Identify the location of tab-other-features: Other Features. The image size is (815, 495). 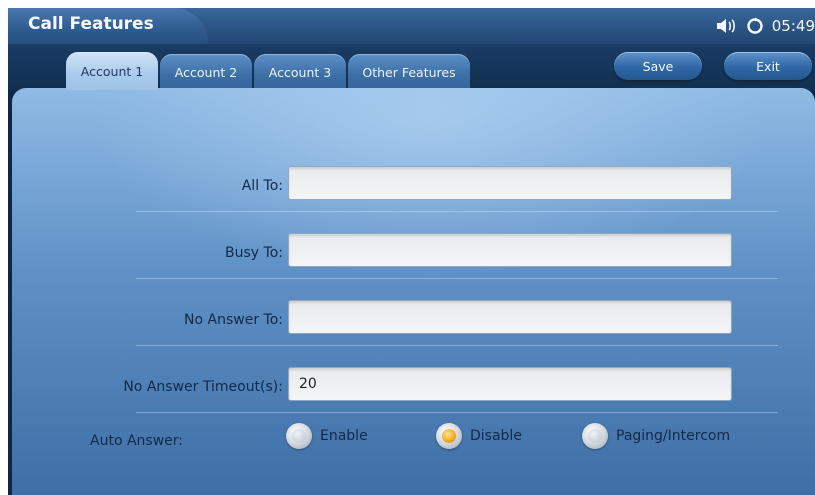
(409, 72).